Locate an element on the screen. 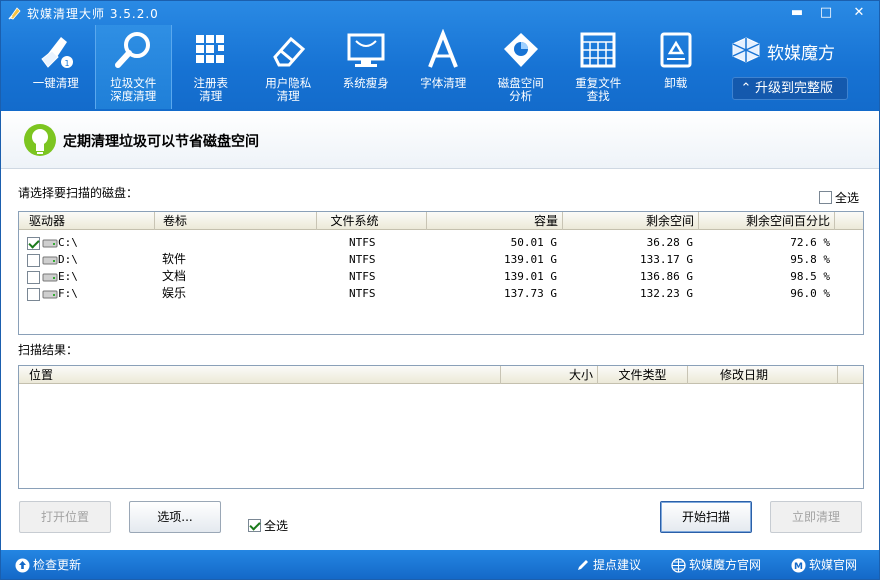 Image resolution: width=880 pixels, height=580 pixels. col-drive: 驱动器 is located at coordinates (87, 221).